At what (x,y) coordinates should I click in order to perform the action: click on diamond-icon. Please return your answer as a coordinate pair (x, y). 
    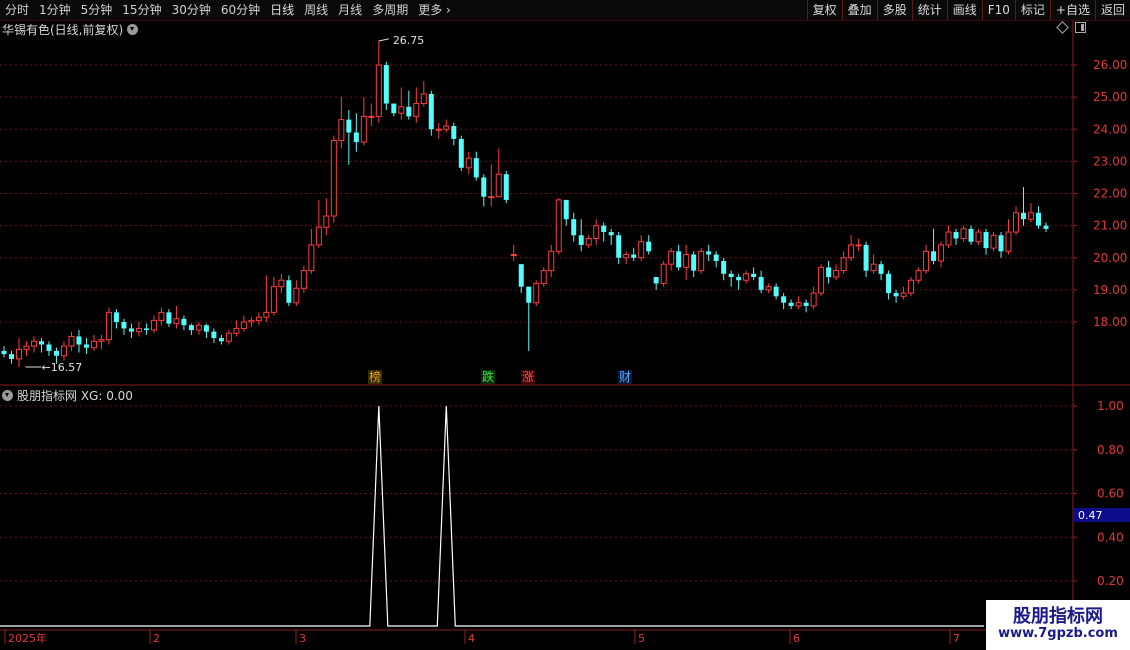
    Looking at the image, I should click on (1062, 27).